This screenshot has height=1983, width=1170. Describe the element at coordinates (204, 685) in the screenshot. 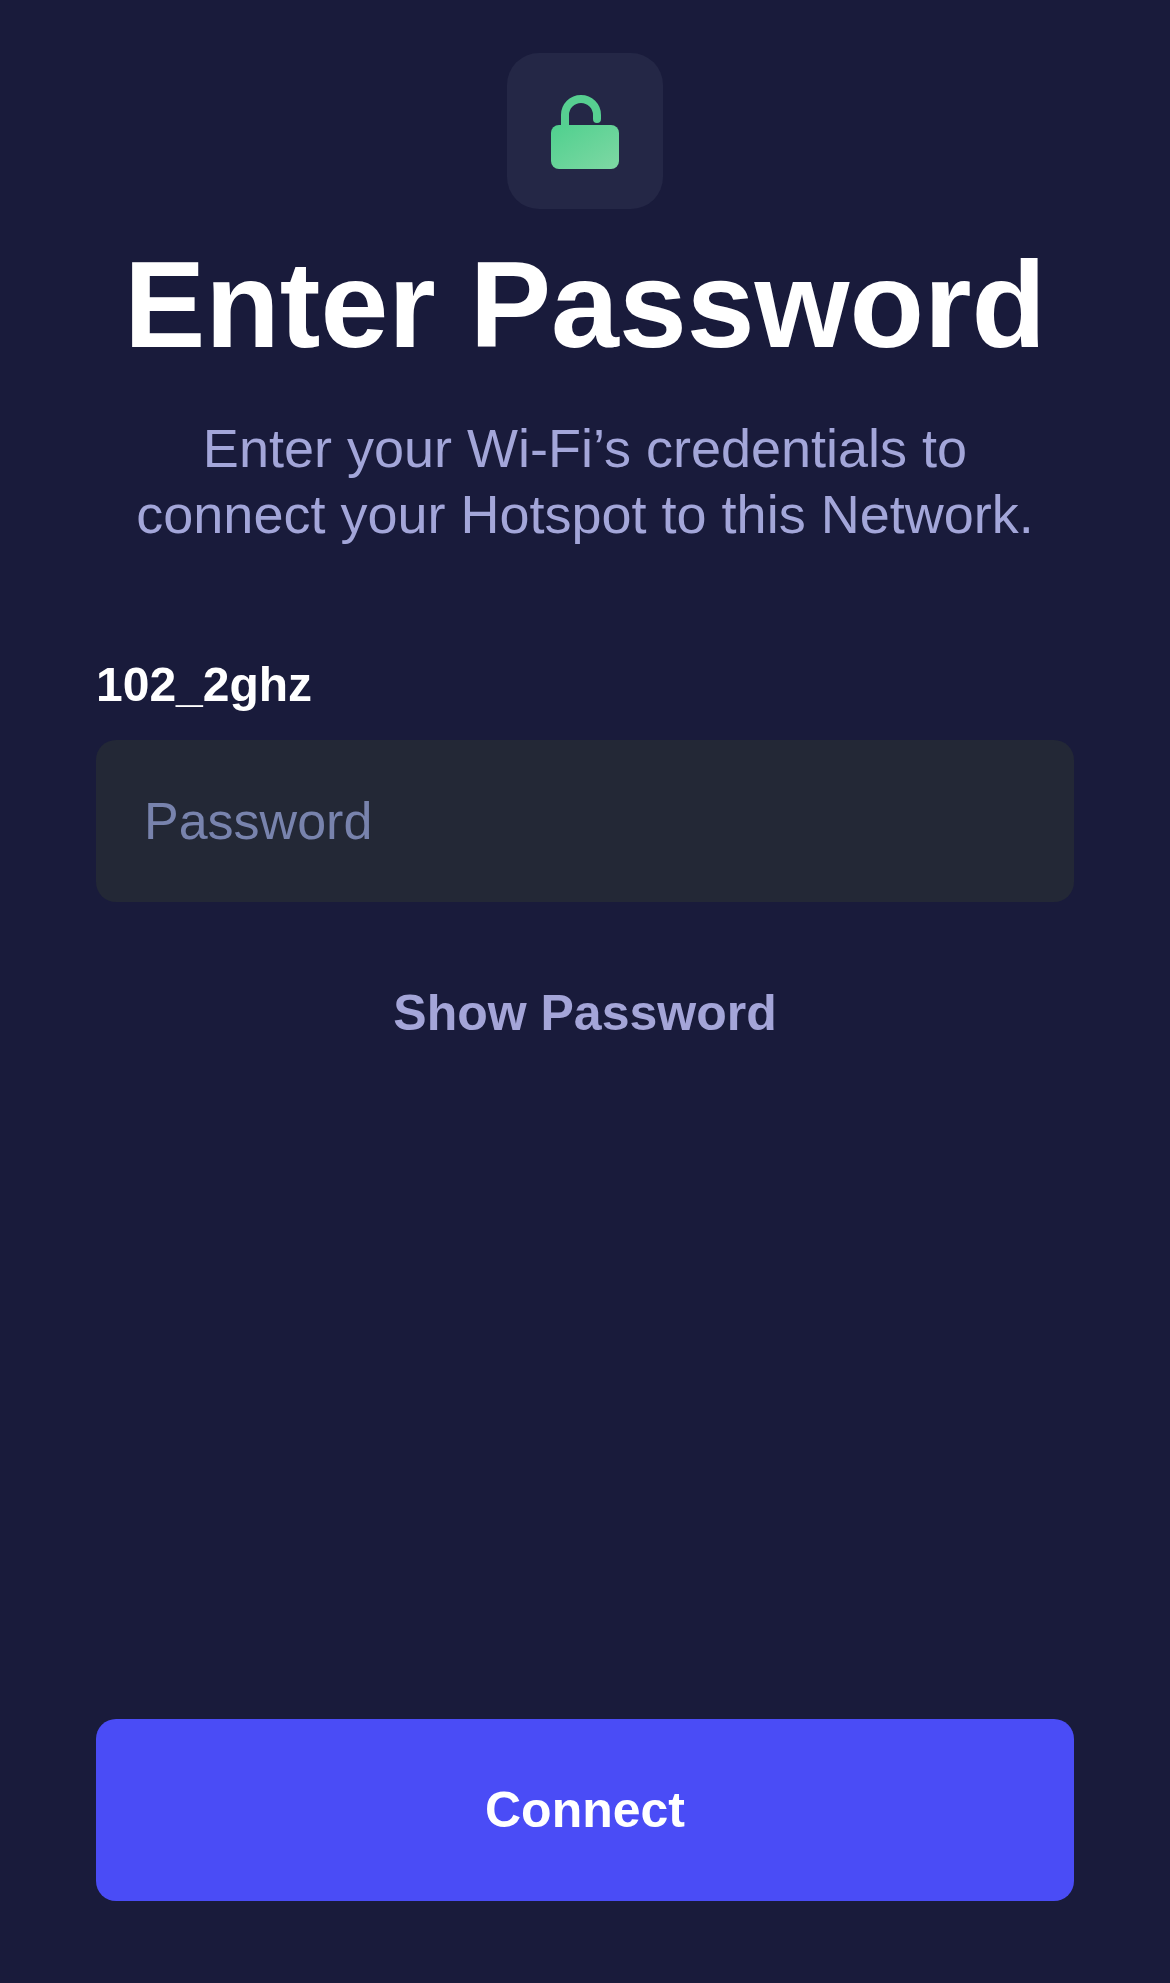

I see `network-name: 102_2ghz` at that location.